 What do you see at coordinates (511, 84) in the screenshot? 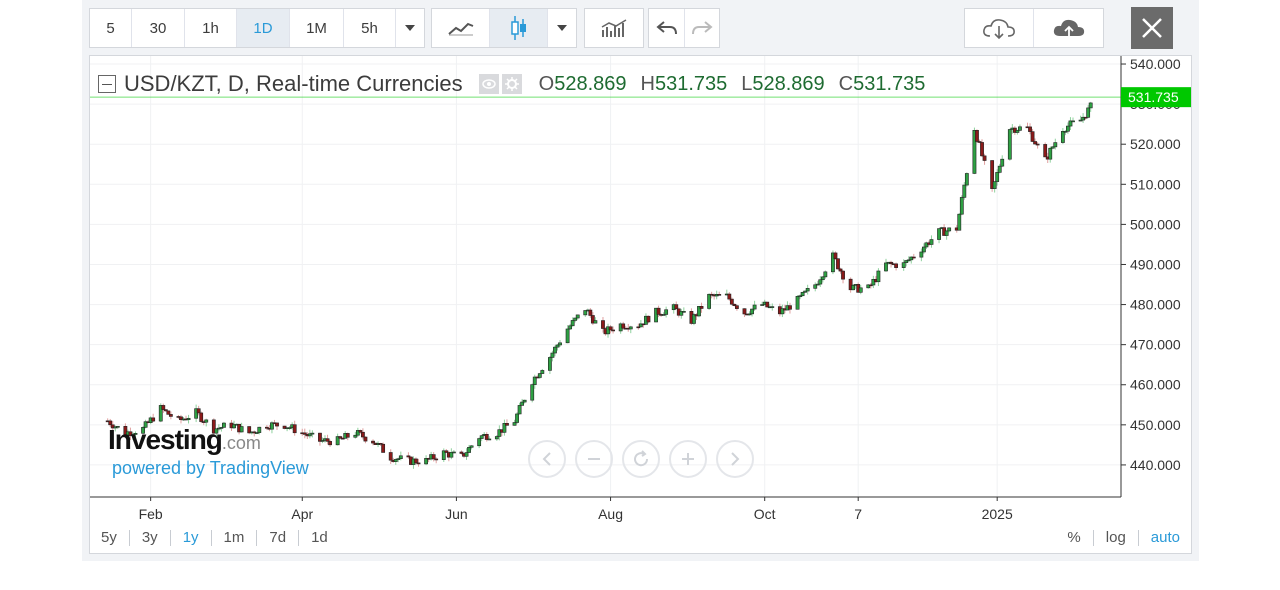
I see `gear-icon` at bounding box center [511, 84].